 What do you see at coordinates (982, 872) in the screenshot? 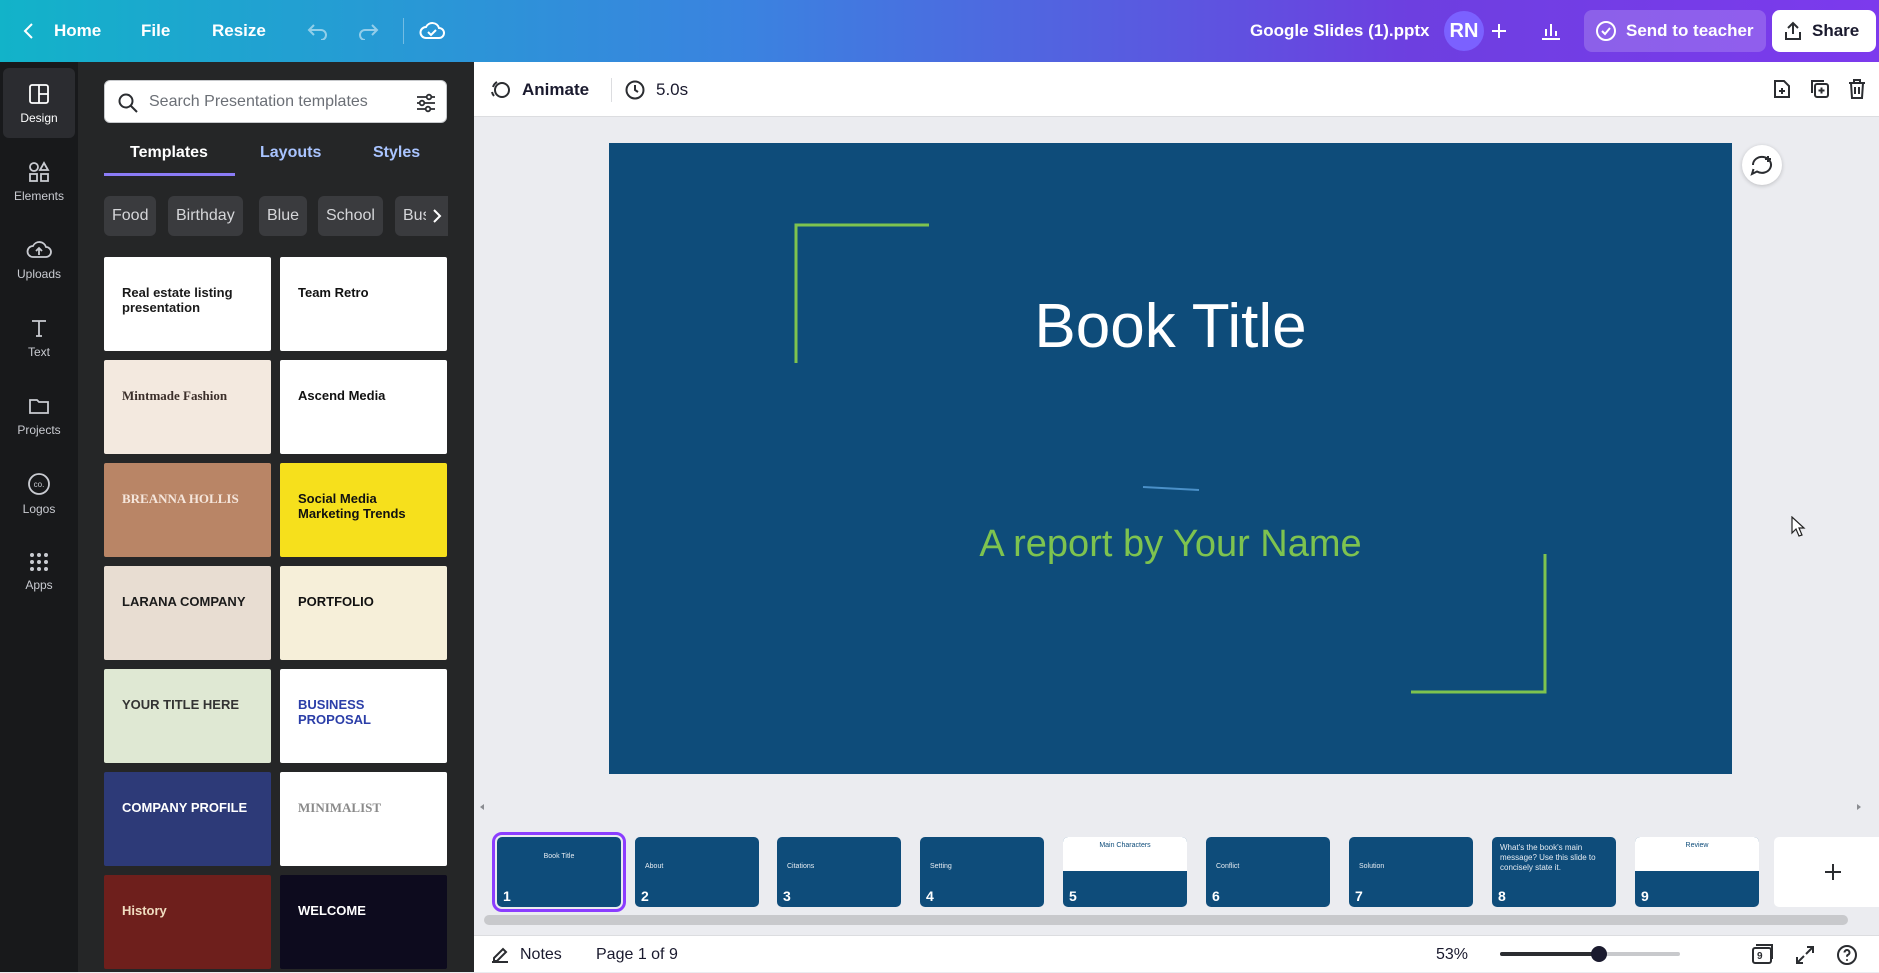
I see `filmstrip-page-4: Setting 4` at bounding box center [982, 872].